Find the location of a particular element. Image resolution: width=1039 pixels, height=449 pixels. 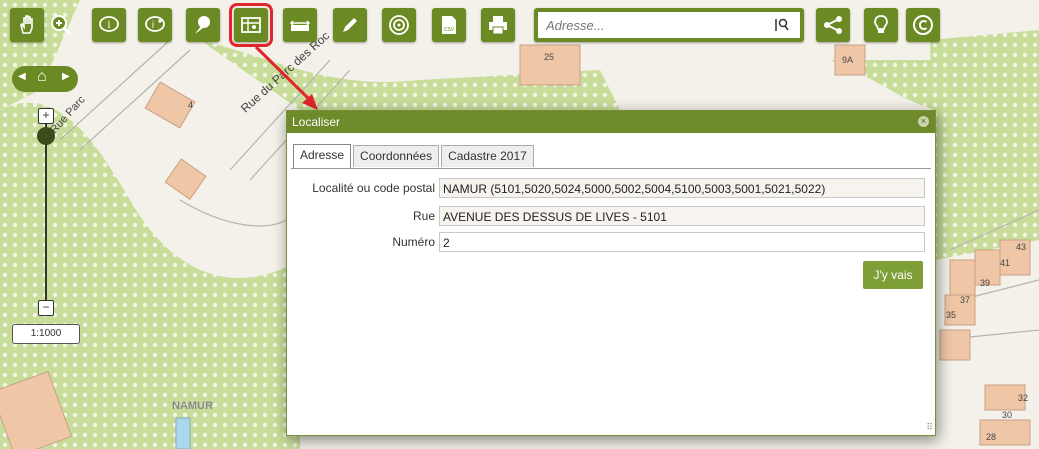

address-search-input is located at coordinates (651, 25).